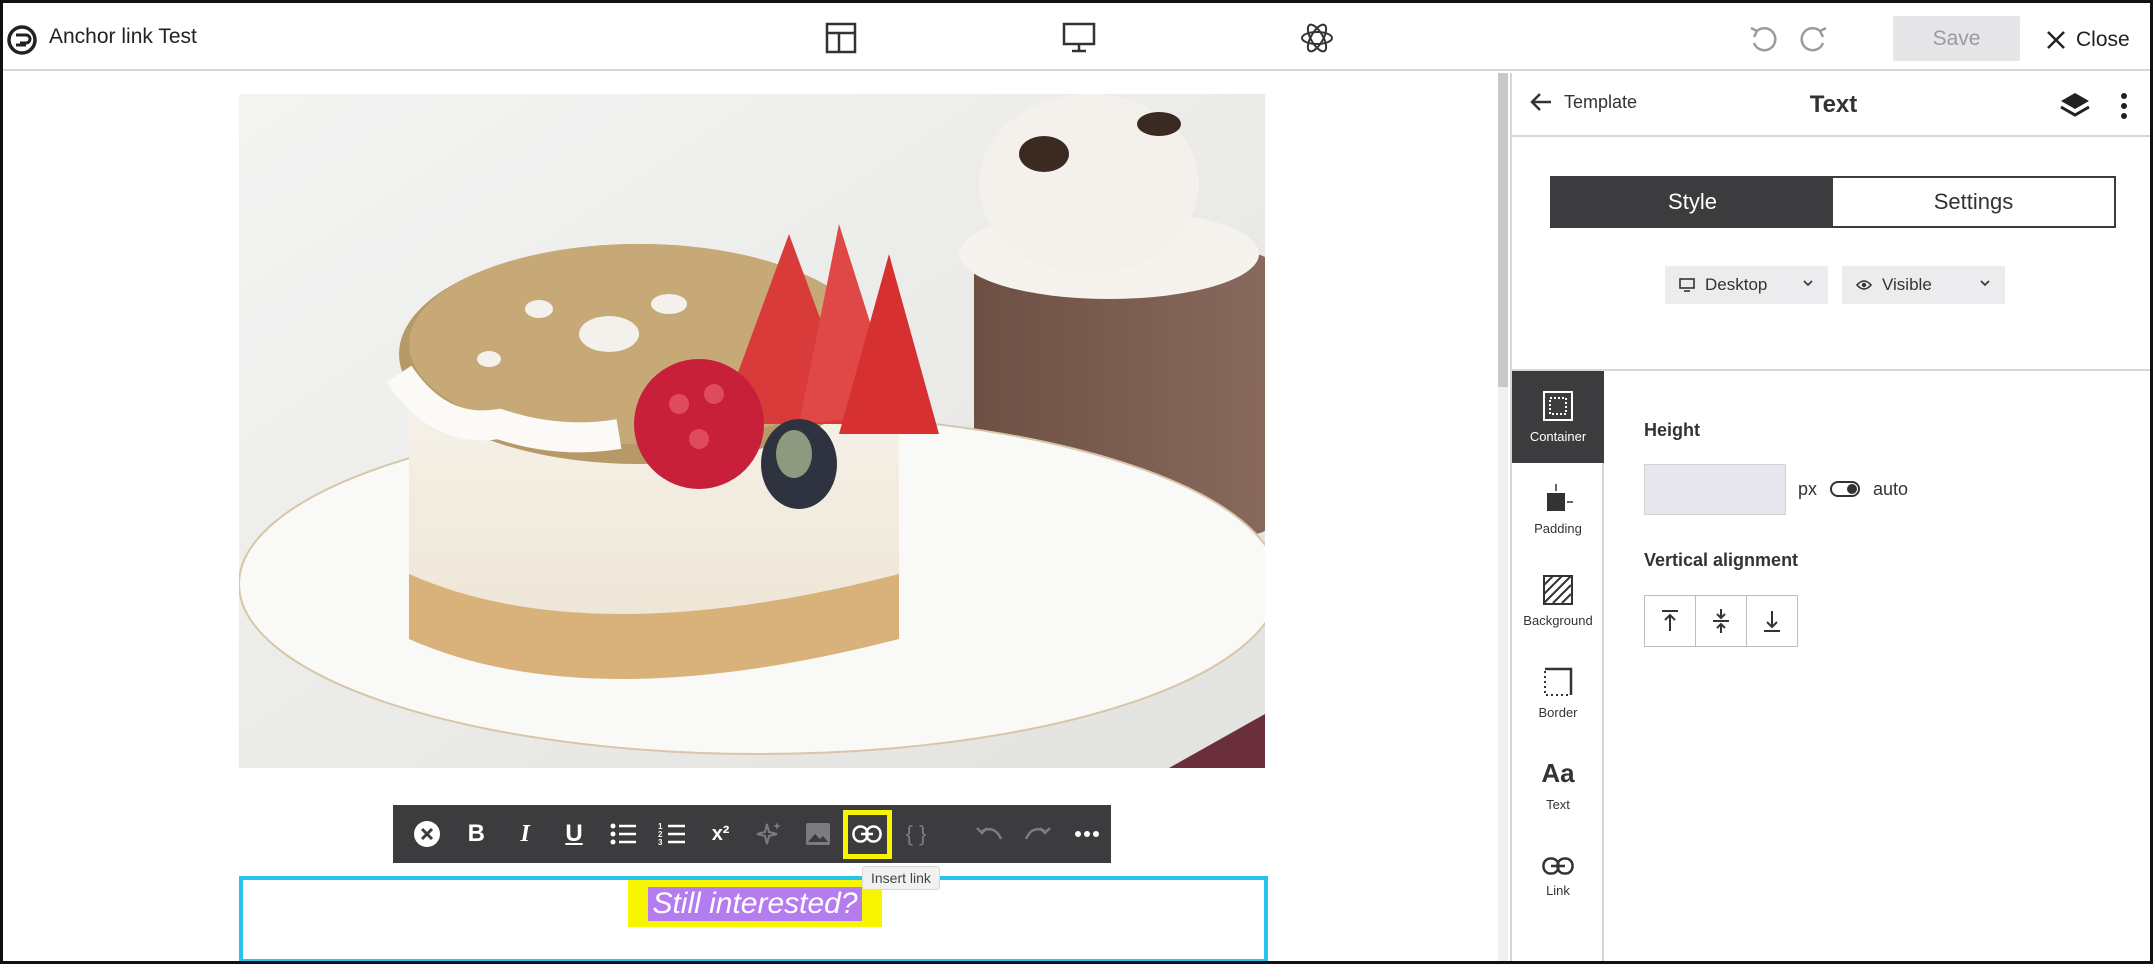 Image resolution: width=2153 pixels, height=964 pixels. What do you see at coordinates (1715, 489) in the screenshot?
I see `height-input` at bounding box center [1715, 489].